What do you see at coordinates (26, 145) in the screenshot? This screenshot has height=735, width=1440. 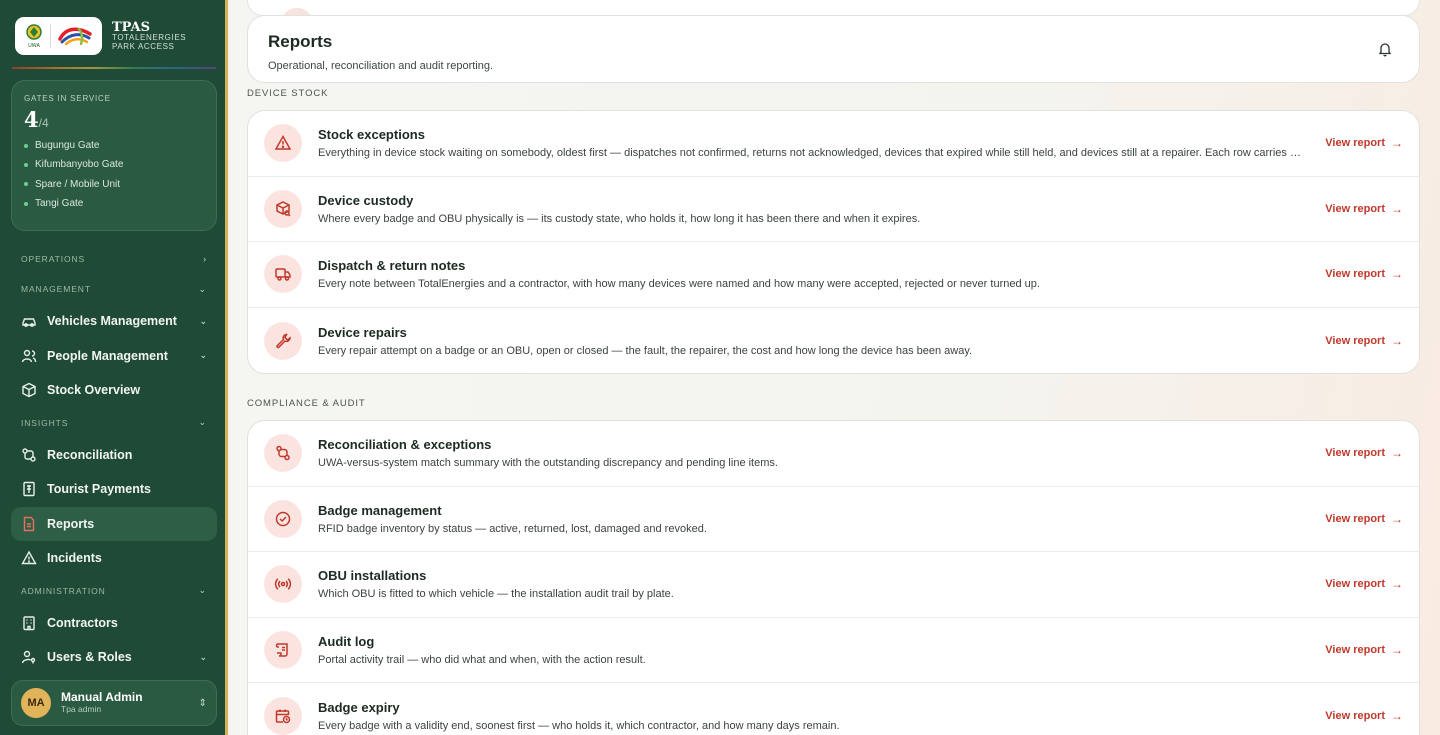 I see `status-dot-icon` at bounding box center [26, 145].